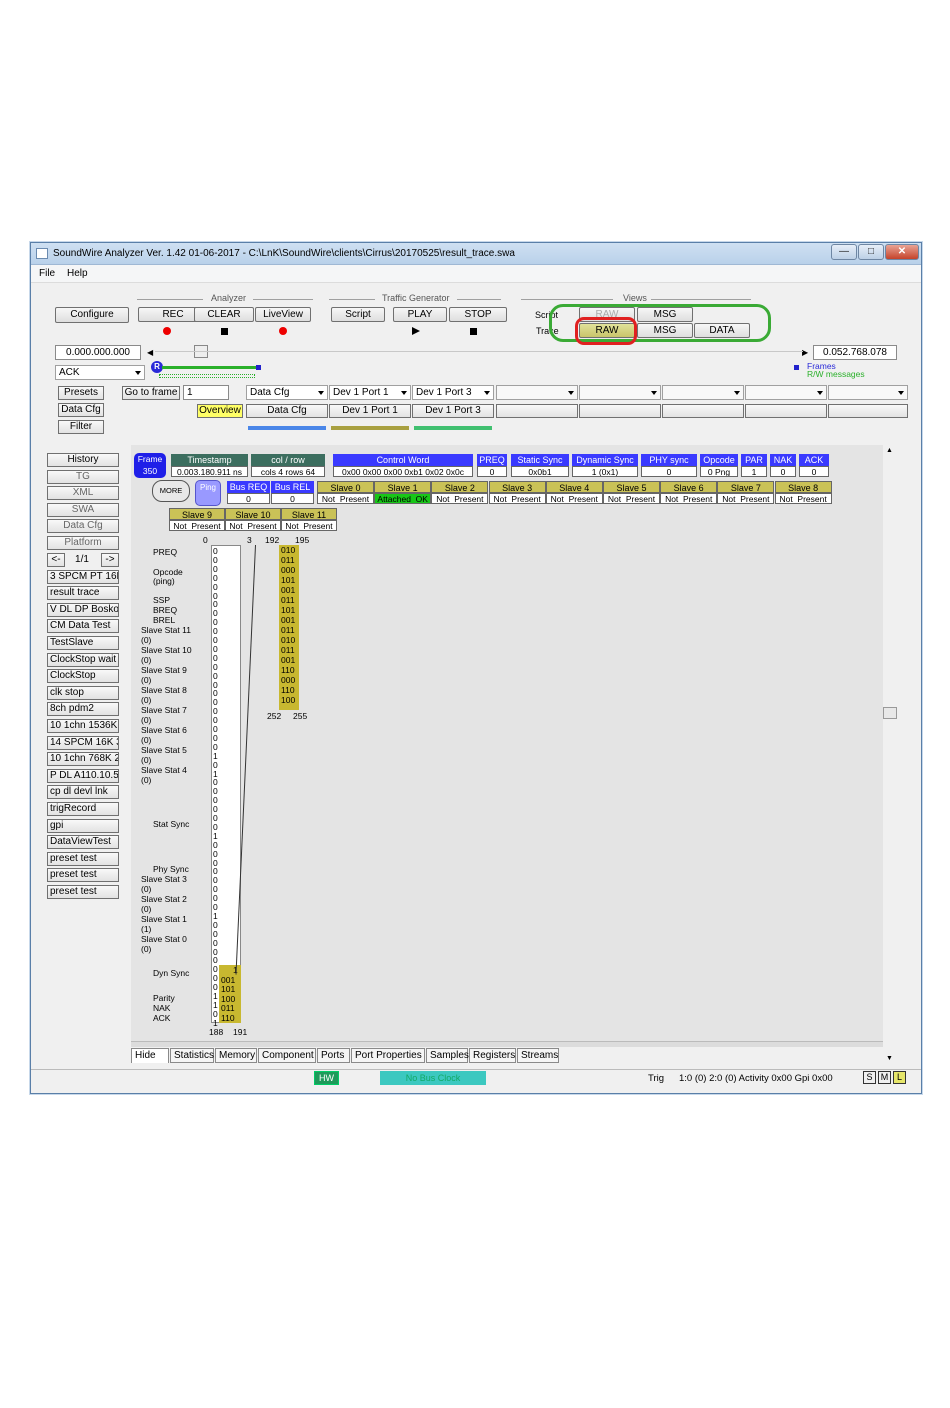 The image size is (950, 1408). I want to click on more-button: MORE, so click(171, 491).